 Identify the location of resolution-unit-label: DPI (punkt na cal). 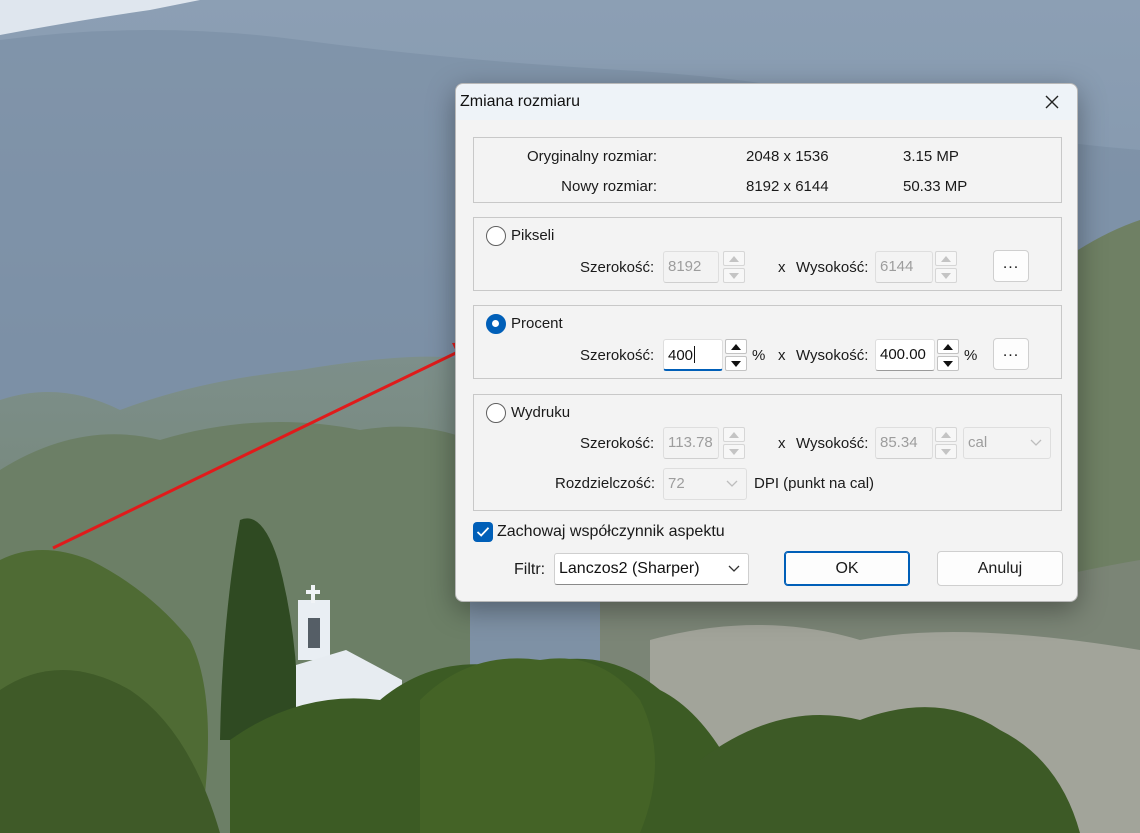
(814, 483).